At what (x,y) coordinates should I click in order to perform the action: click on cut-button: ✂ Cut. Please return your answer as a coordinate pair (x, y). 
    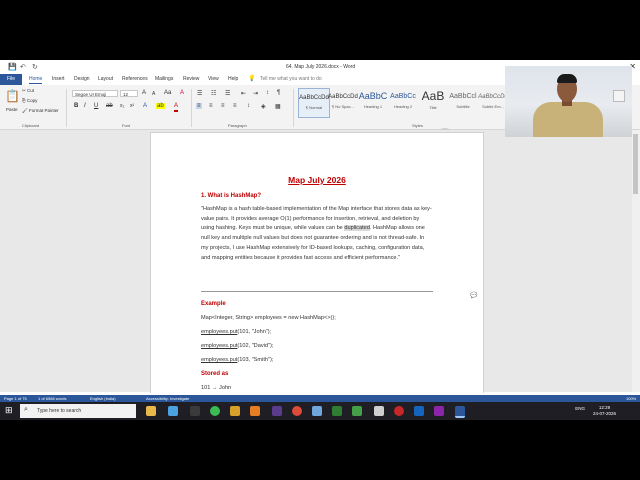
    Looking at the image, I should click on (28, 91).